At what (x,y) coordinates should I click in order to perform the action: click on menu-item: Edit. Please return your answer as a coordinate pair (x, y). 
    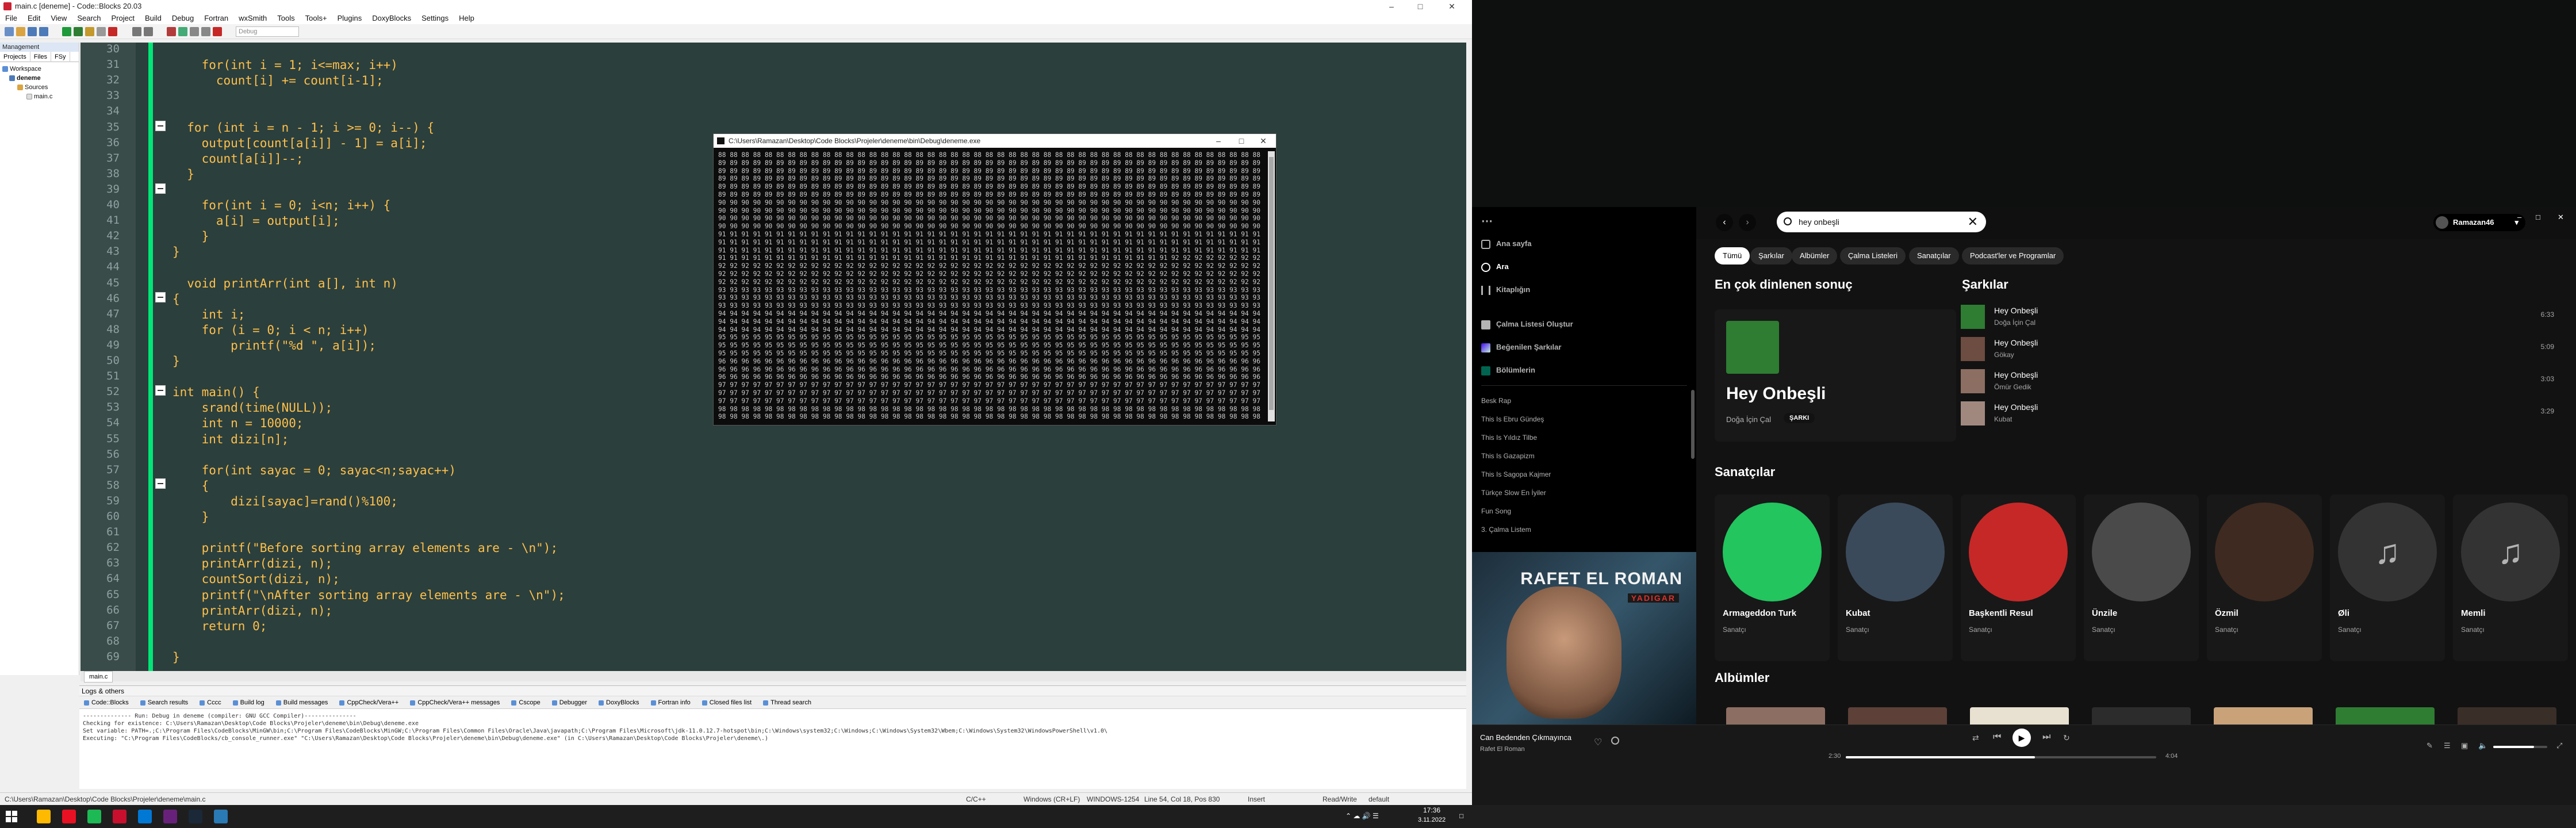
    Looking at the image, I should click on (33, 18).